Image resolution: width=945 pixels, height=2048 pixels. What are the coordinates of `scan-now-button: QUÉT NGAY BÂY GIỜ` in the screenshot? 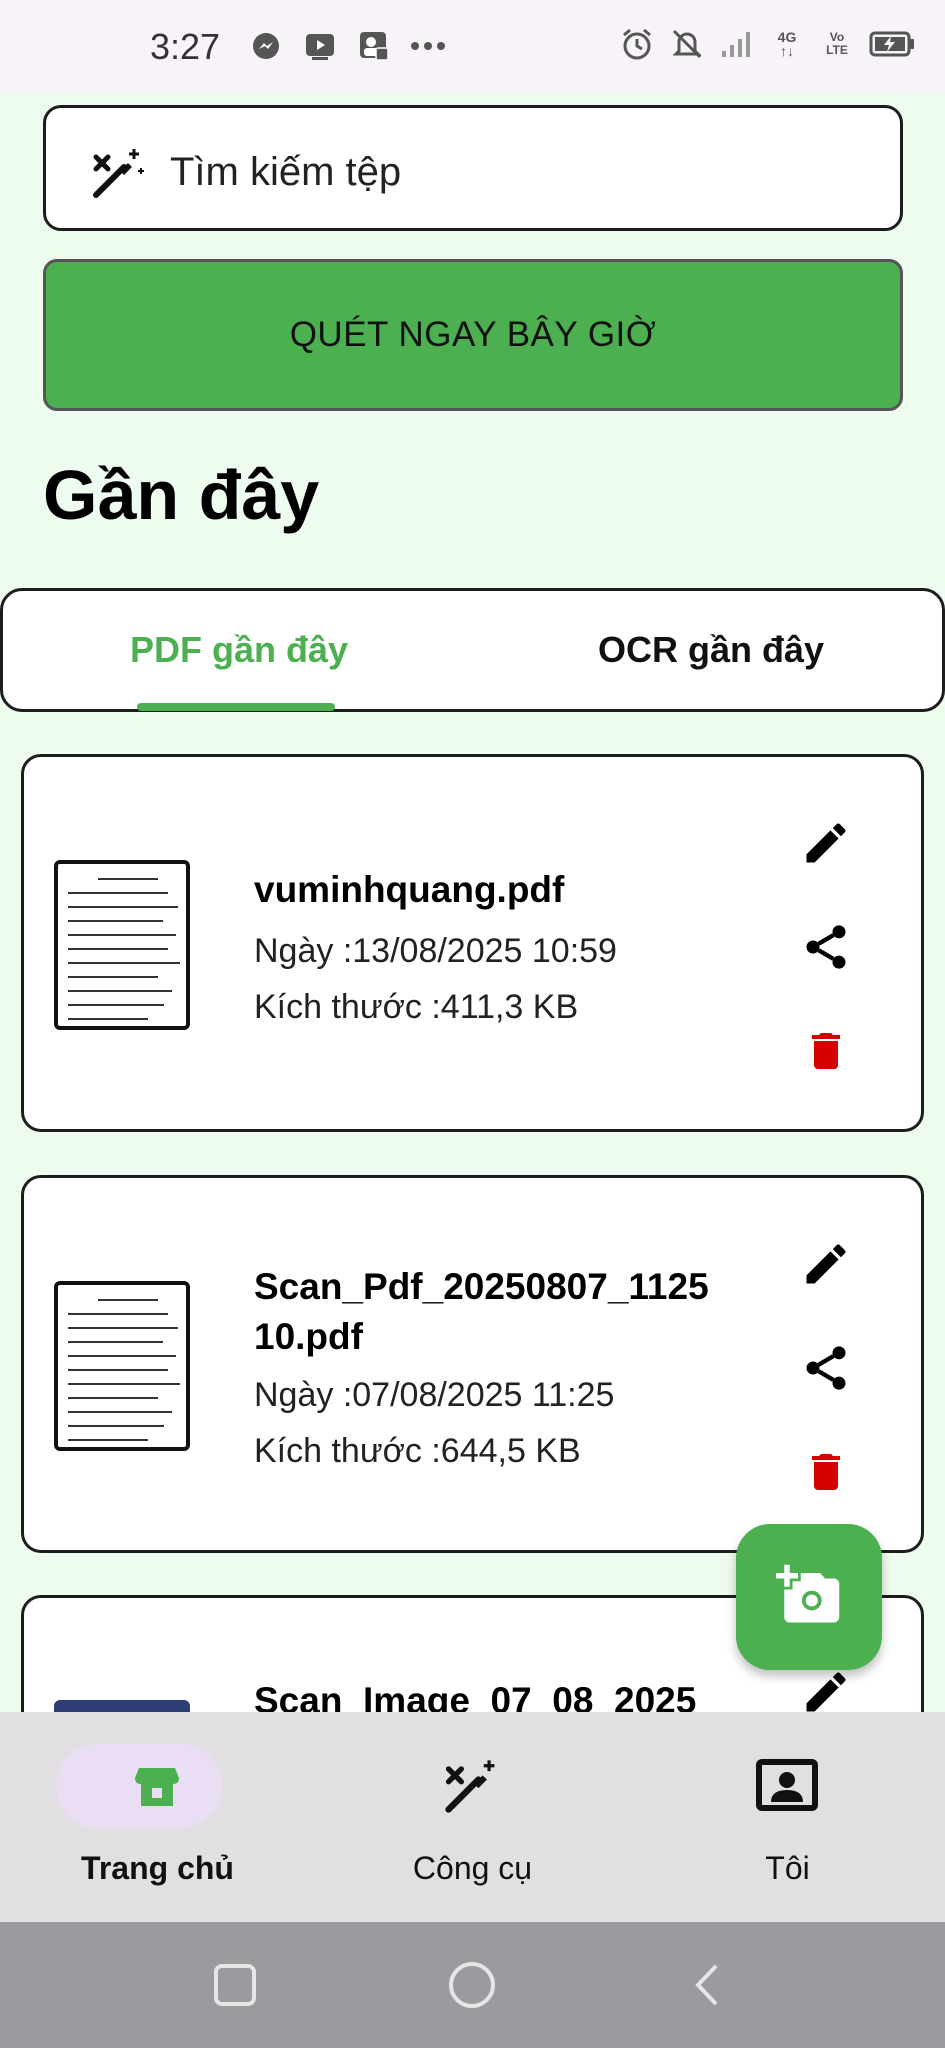 It's located at (473, 335).